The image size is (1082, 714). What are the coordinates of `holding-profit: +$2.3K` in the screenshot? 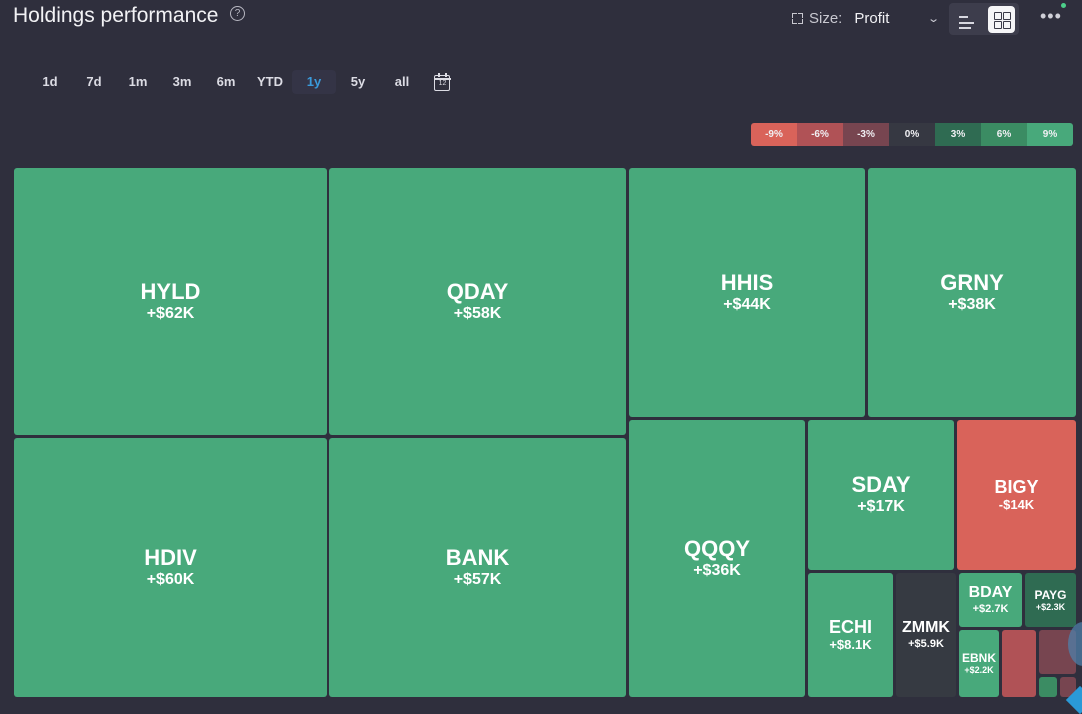 It's located at (1050, 606).